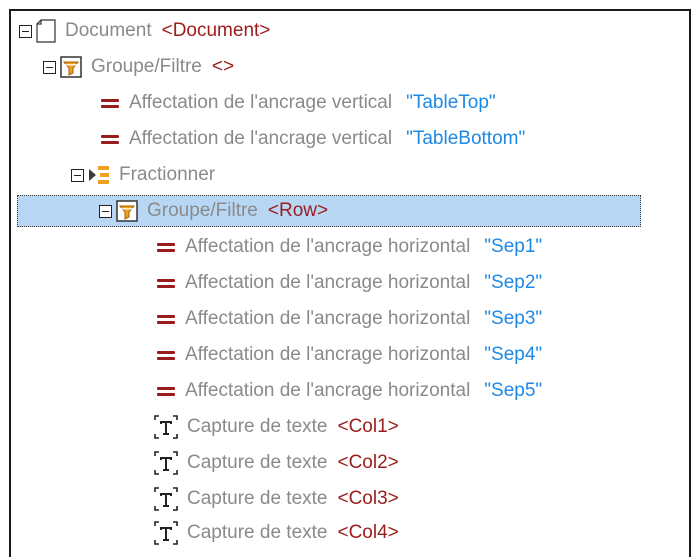 Image resolution: width=698 pixels, height=557 pixels. Describe the element at coordinates (223, 66) in the screenshot. I see `node-tag: <>` at that location.